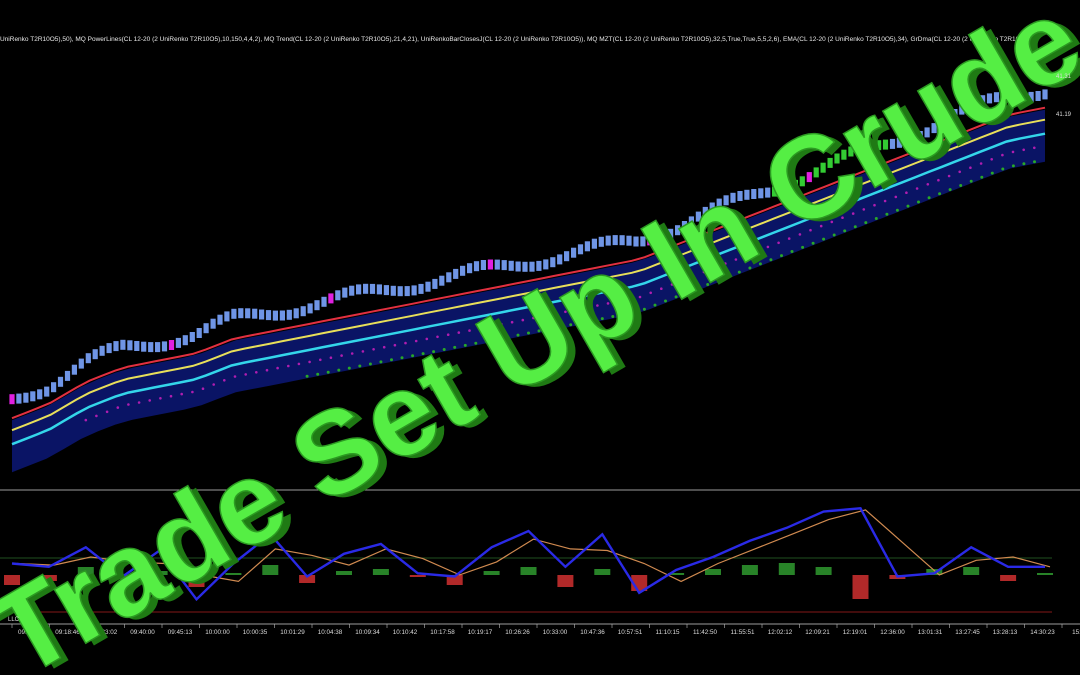 This screenshot has height=675, width=1080. I want to click on time-tick-label: 10:19:17, so click(480, 632).